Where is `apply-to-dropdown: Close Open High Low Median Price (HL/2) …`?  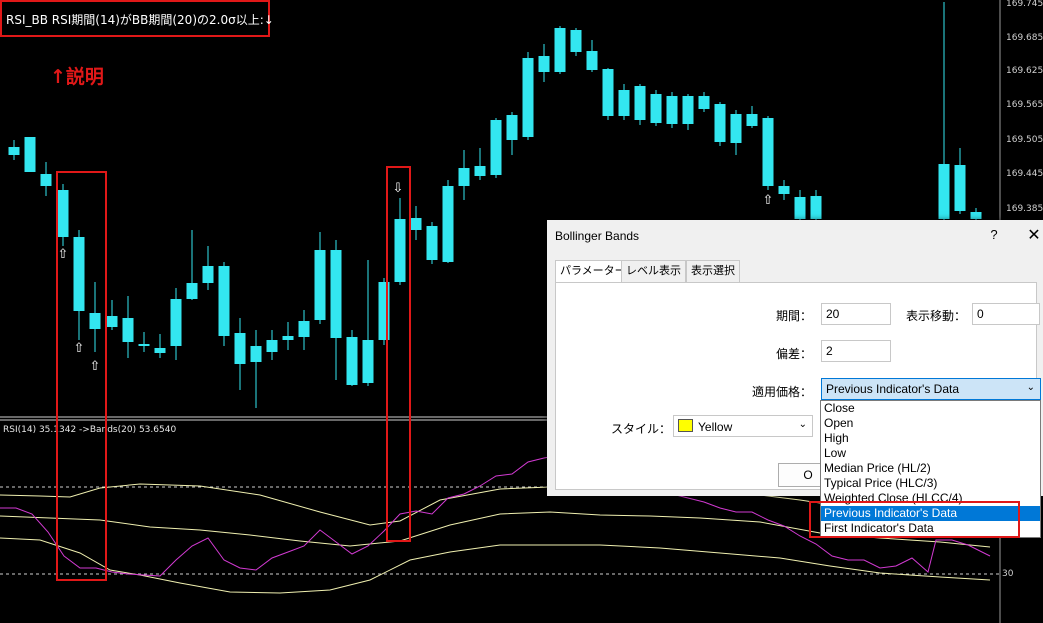 apply-to-dropdown: Close Open High Low Median Price (HL/2) … is located at coordinates (930, 469).